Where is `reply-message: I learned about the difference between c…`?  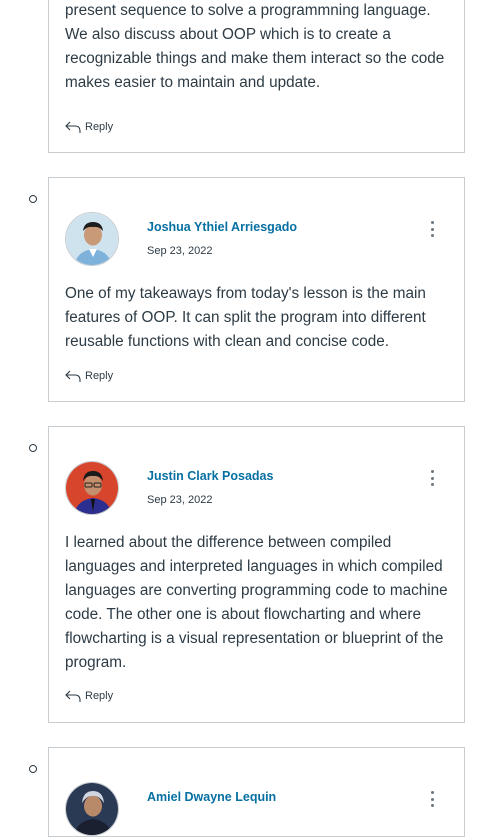
reply-message: I learned about the difference between c… is located at coordinates (256, 602).